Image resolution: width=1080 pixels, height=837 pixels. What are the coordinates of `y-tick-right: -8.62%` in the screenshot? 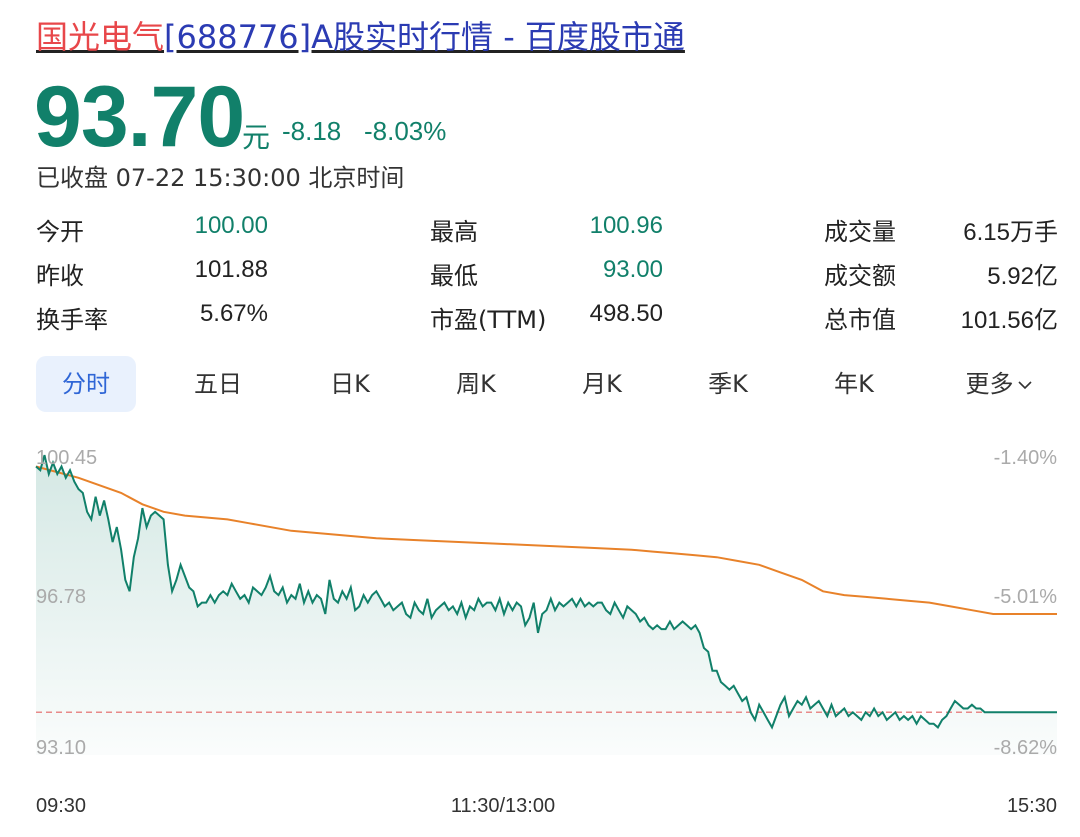 It's located at (1026, 748).